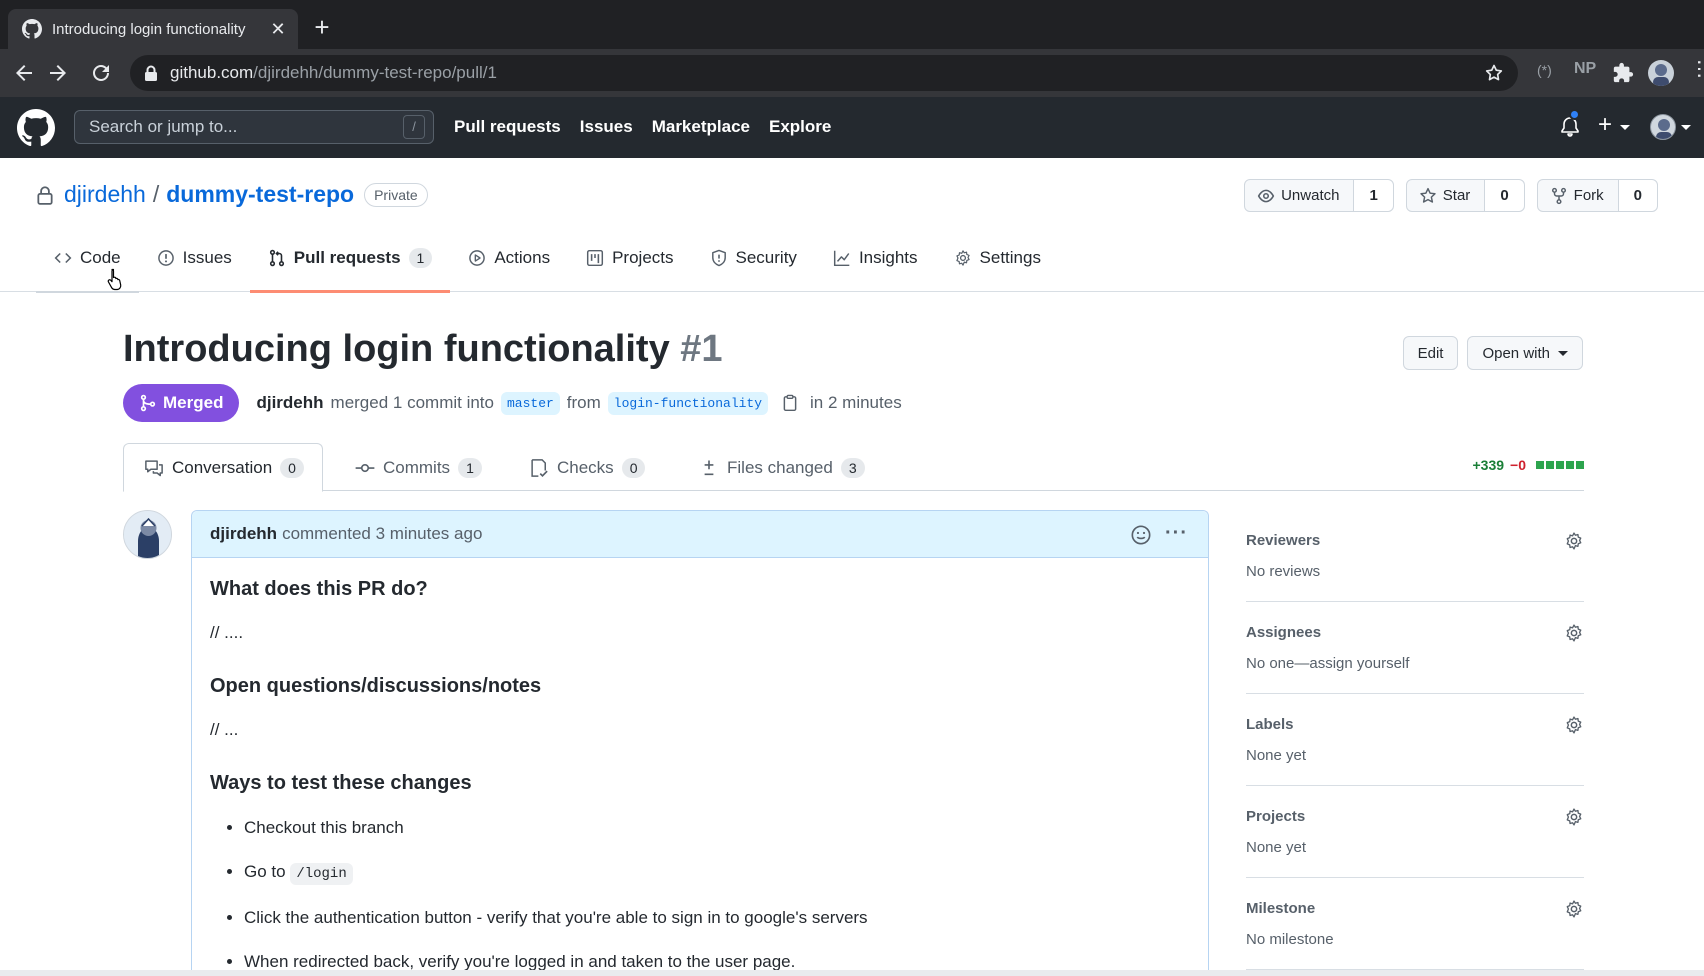 The width and height of the screenshot is (1704, 976). I want to click on open-with-button: Open with, so click(1525, 353).